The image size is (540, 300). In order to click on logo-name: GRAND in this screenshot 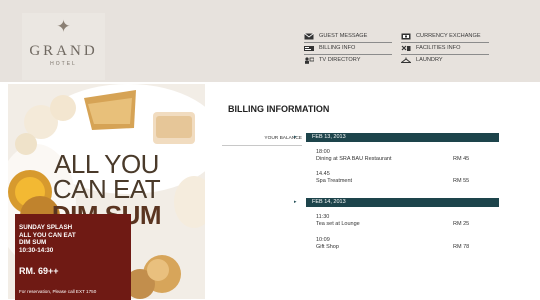, I will do `click(63, 51)`.